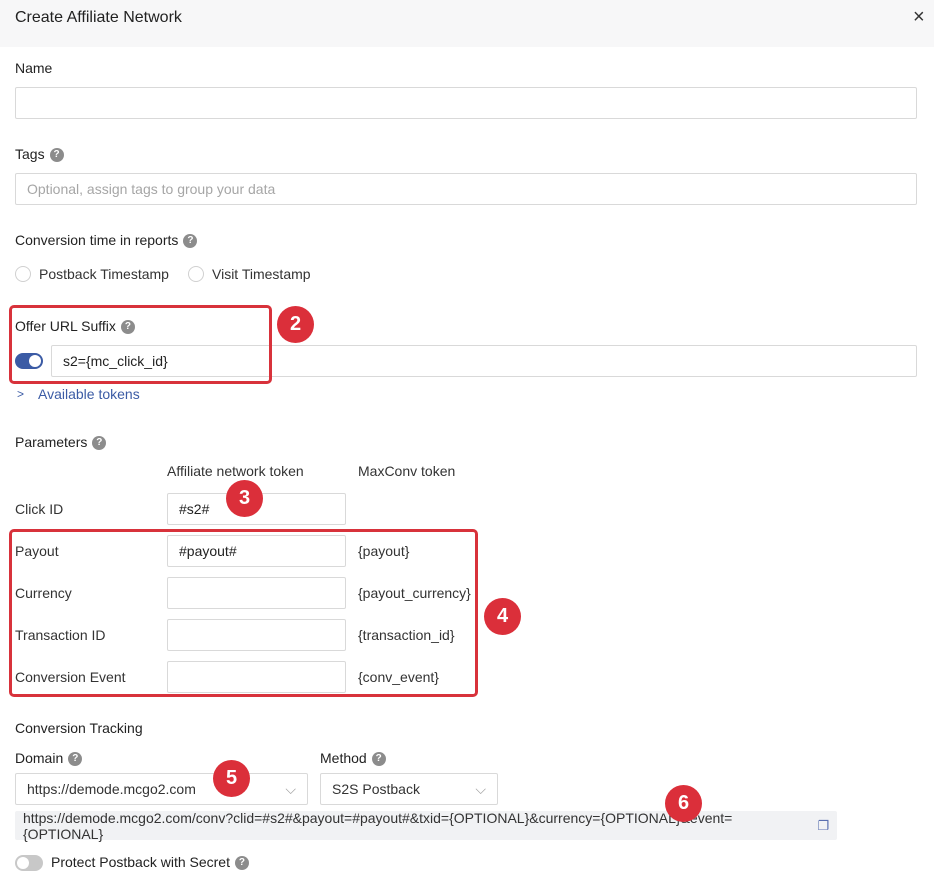 The width and height of the screenshot is (934, 888). I want to click on domain-select: https://demode.mcgo2.com ⌵, so click(161, 789).